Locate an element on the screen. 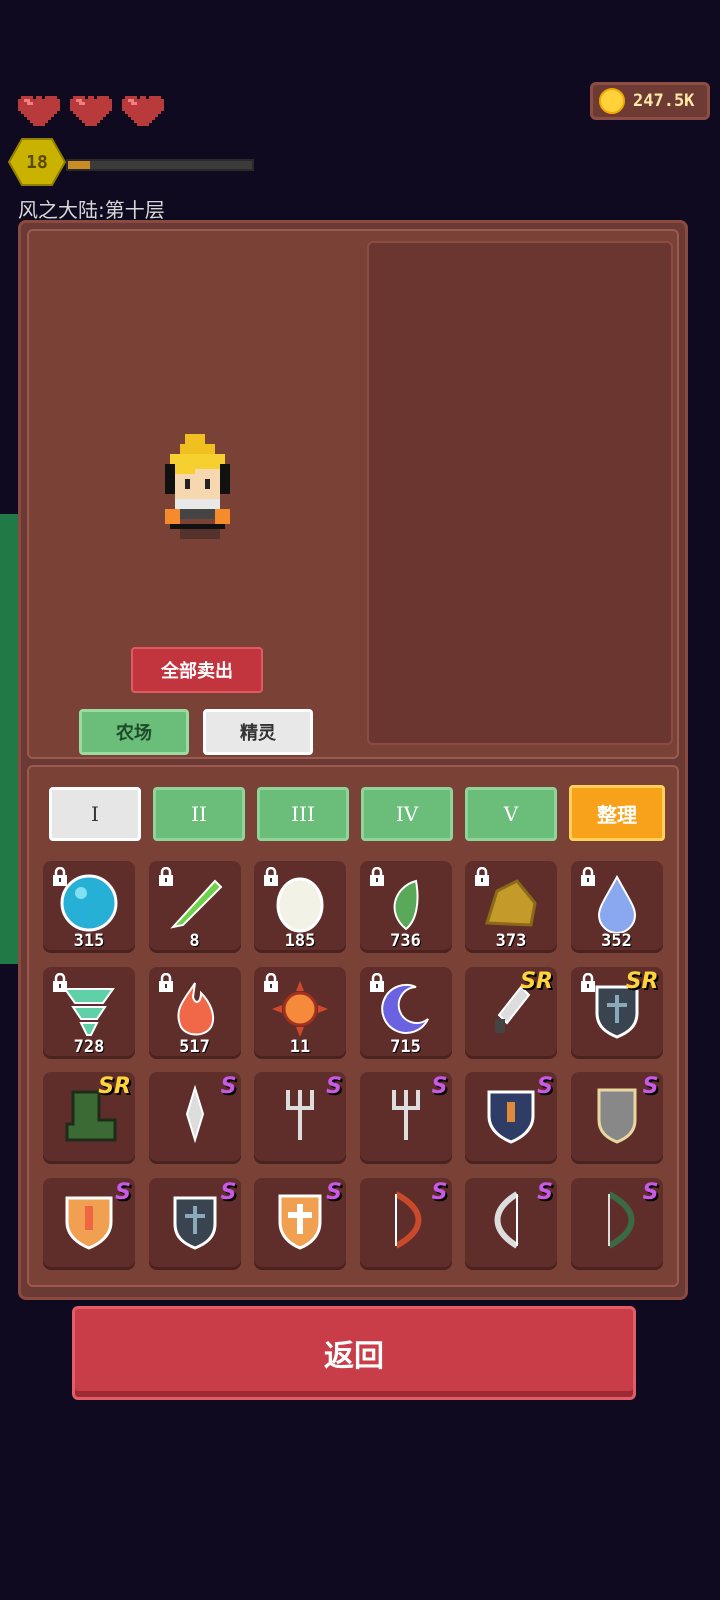 This screenshot has width=720, height=1600. tab-3: III is located at coordinates (303, 814).